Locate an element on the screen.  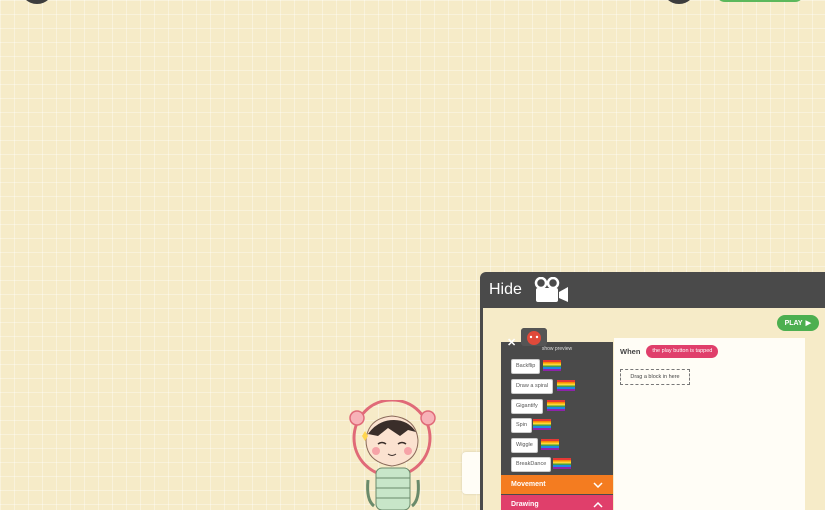
chevron-down-icon is located at coordinates (598, 484).